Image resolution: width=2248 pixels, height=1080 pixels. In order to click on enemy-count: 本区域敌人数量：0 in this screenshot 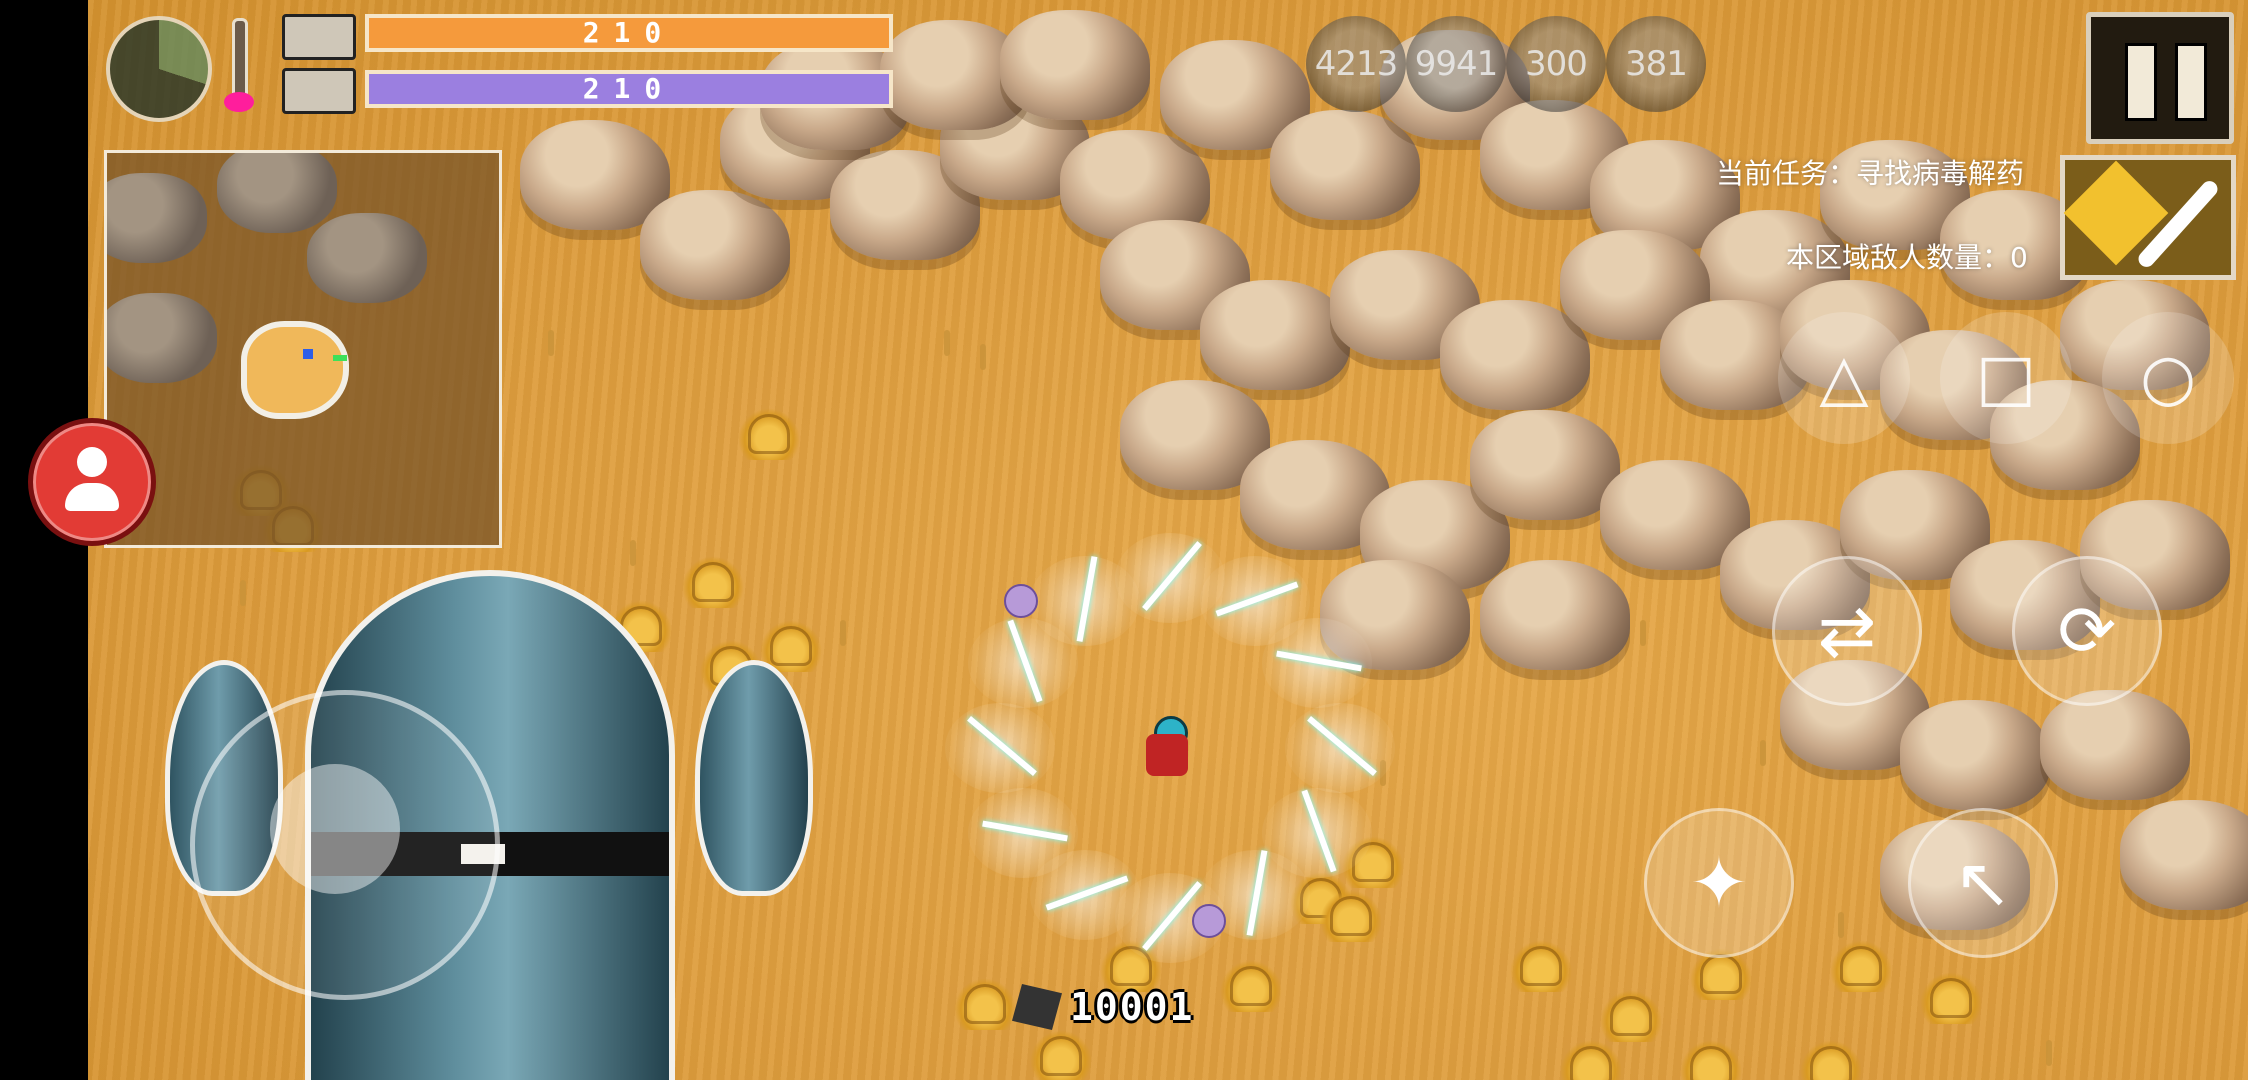, I will do `click(1907, 257)`.